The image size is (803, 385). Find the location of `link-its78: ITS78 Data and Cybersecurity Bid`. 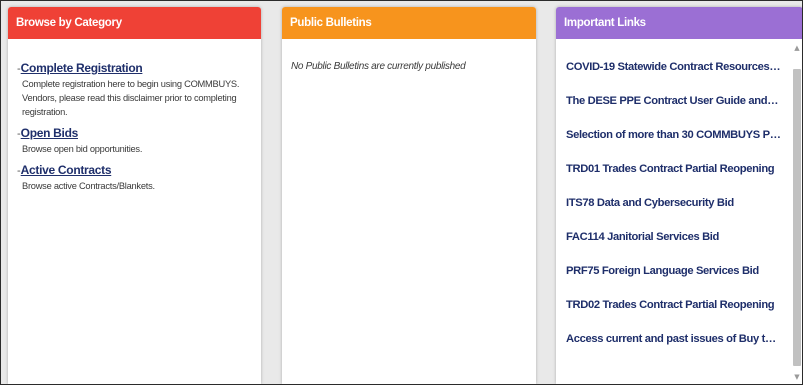

link-its78: ITS78 Data and Cybersecurity Bid is located at coordinates (673, 212).